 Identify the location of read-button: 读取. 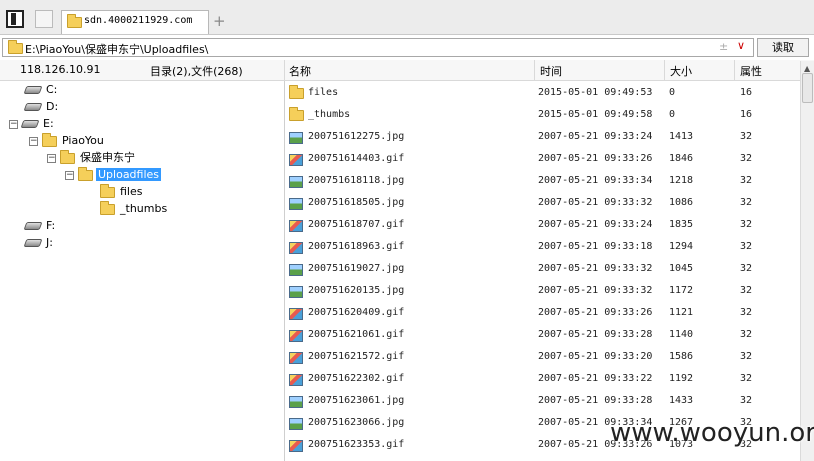
(783, 47).